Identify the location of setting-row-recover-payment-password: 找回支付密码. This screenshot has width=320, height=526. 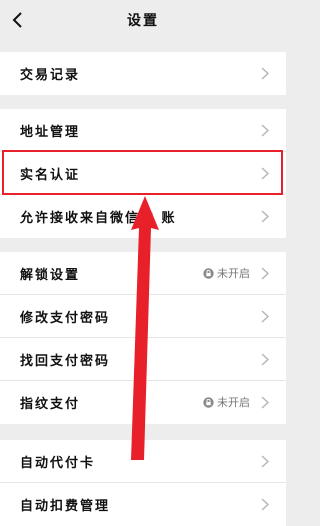
(143, 359).